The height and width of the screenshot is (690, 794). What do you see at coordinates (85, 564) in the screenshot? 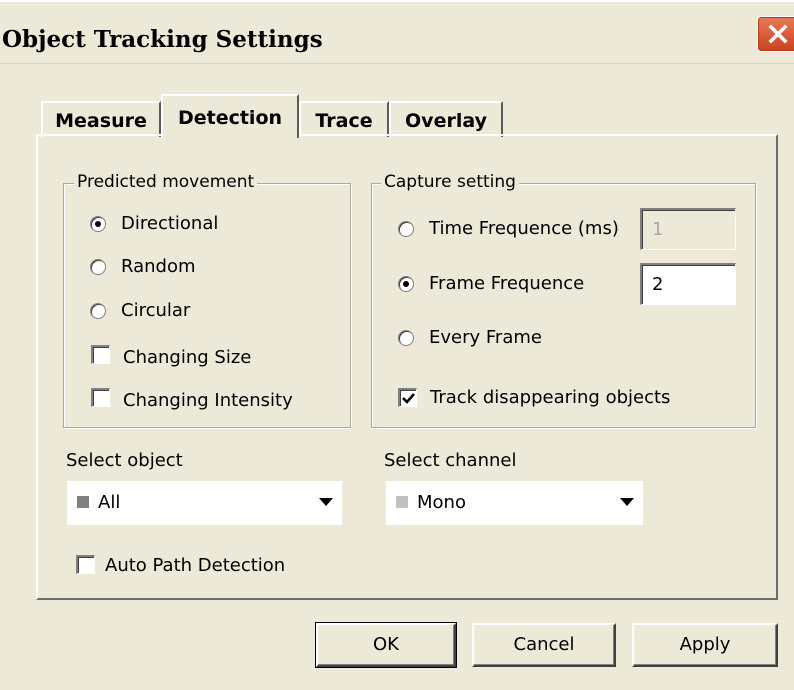
I see `auto-path-detection-checkbox` at bounding box center [85, 564].